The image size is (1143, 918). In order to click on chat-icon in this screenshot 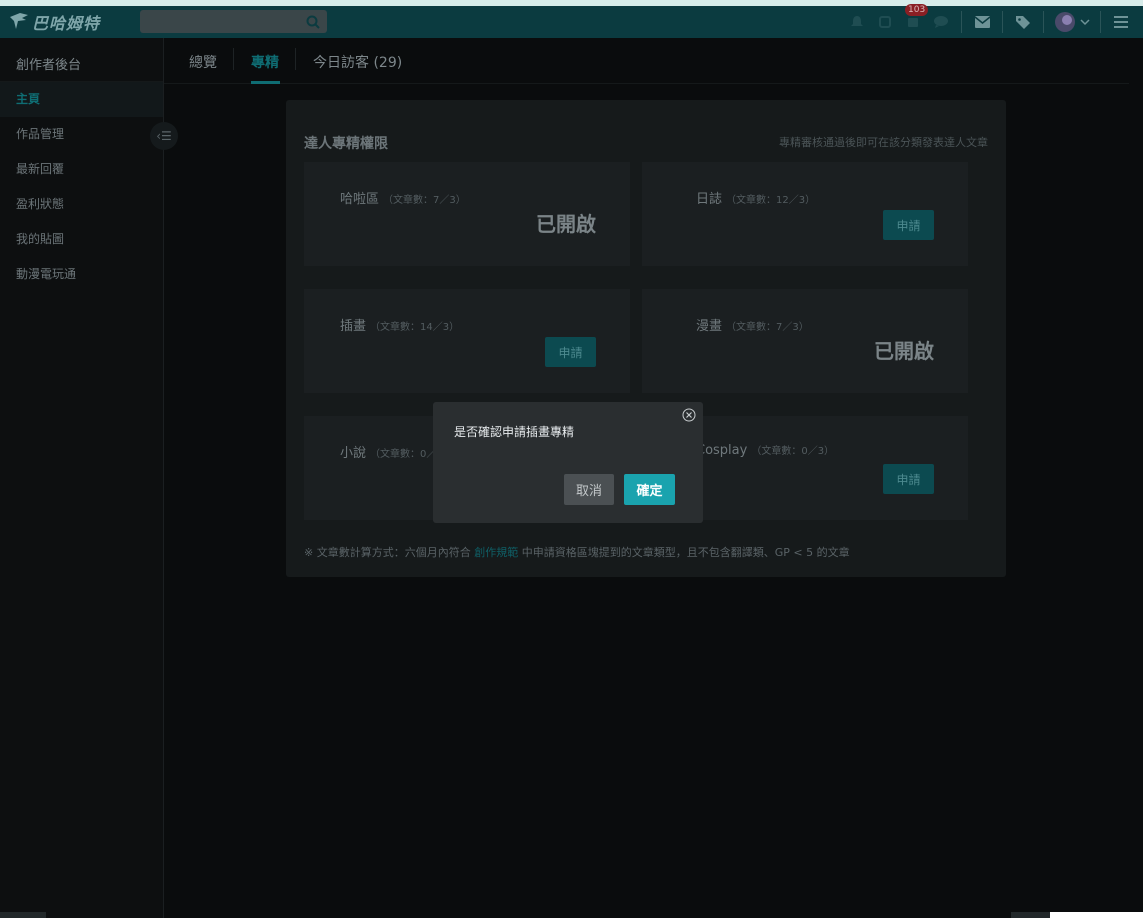, I will do `click(941, 22)`.